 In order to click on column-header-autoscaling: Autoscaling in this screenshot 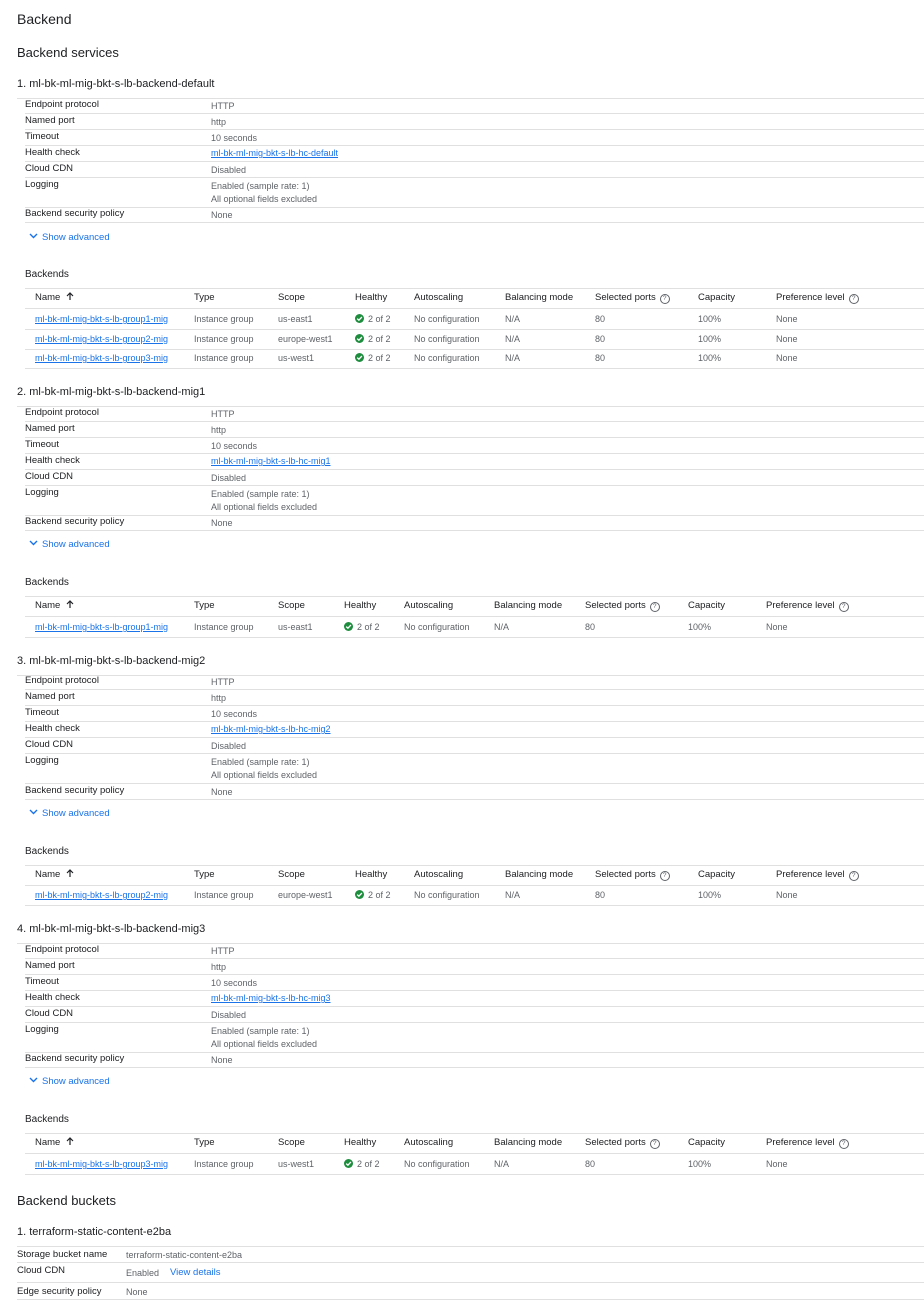, I will do `click(428, 605)`.